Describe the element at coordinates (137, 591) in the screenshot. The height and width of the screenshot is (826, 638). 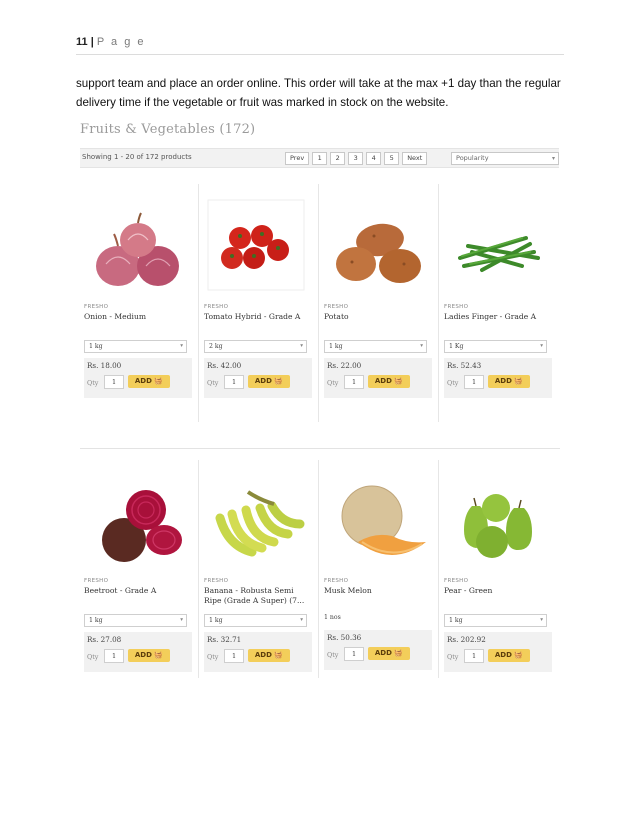
I see `product-name: Beetroot - Grade A` at that location.